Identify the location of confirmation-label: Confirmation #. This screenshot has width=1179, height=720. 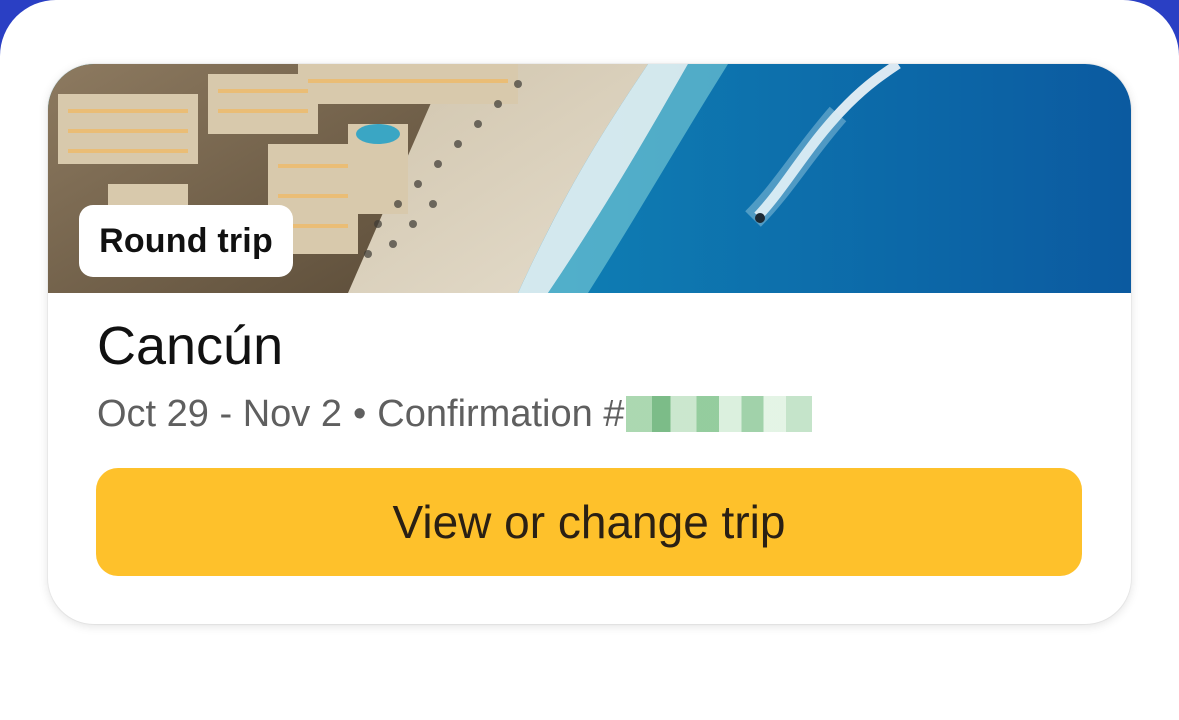
(501, 414).